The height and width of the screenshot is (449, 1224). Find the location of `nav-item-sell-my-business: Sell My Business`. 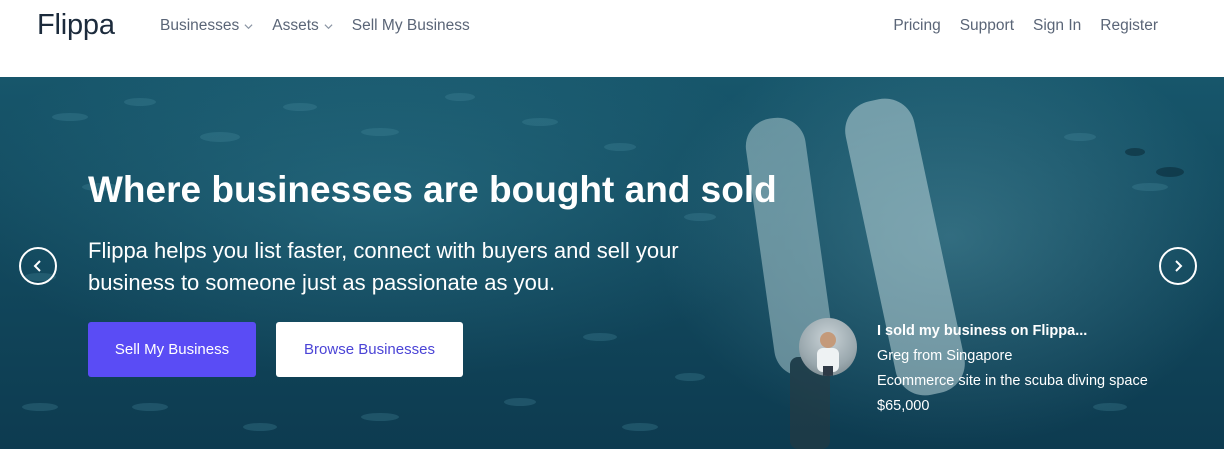

nav-item-sell-my-business: Sell My Business is located at coordinates (411, 26).